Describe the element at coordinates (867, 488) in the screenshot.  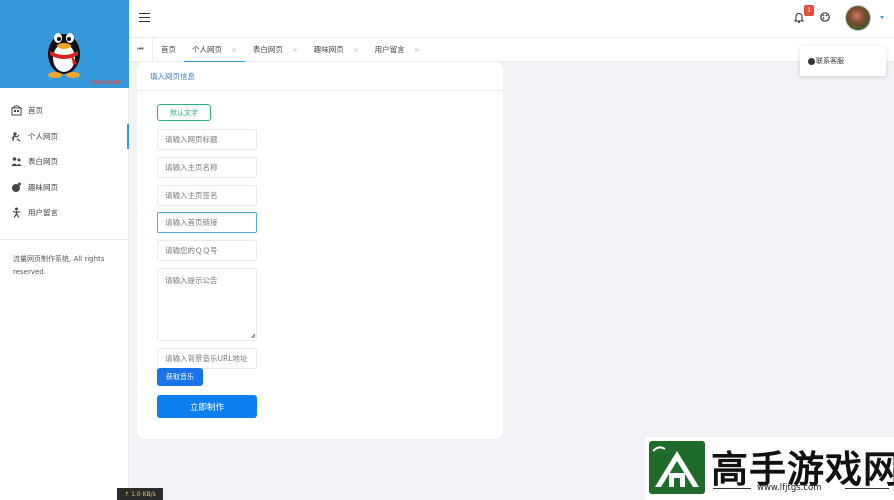
I see `watermark-line-right` at that location.